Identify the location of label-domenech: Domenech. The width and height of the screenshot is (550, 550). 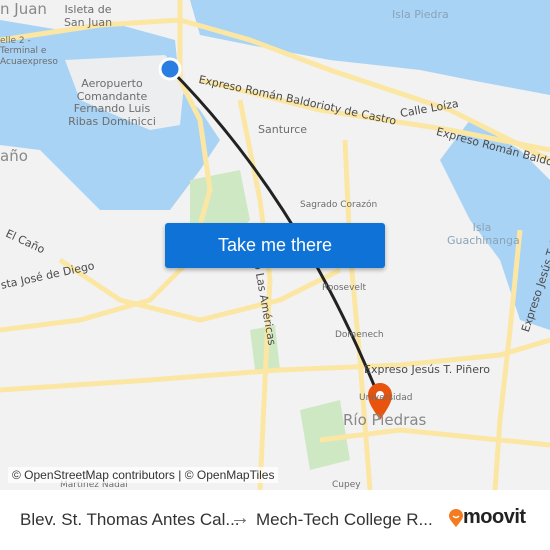
(359, 335).